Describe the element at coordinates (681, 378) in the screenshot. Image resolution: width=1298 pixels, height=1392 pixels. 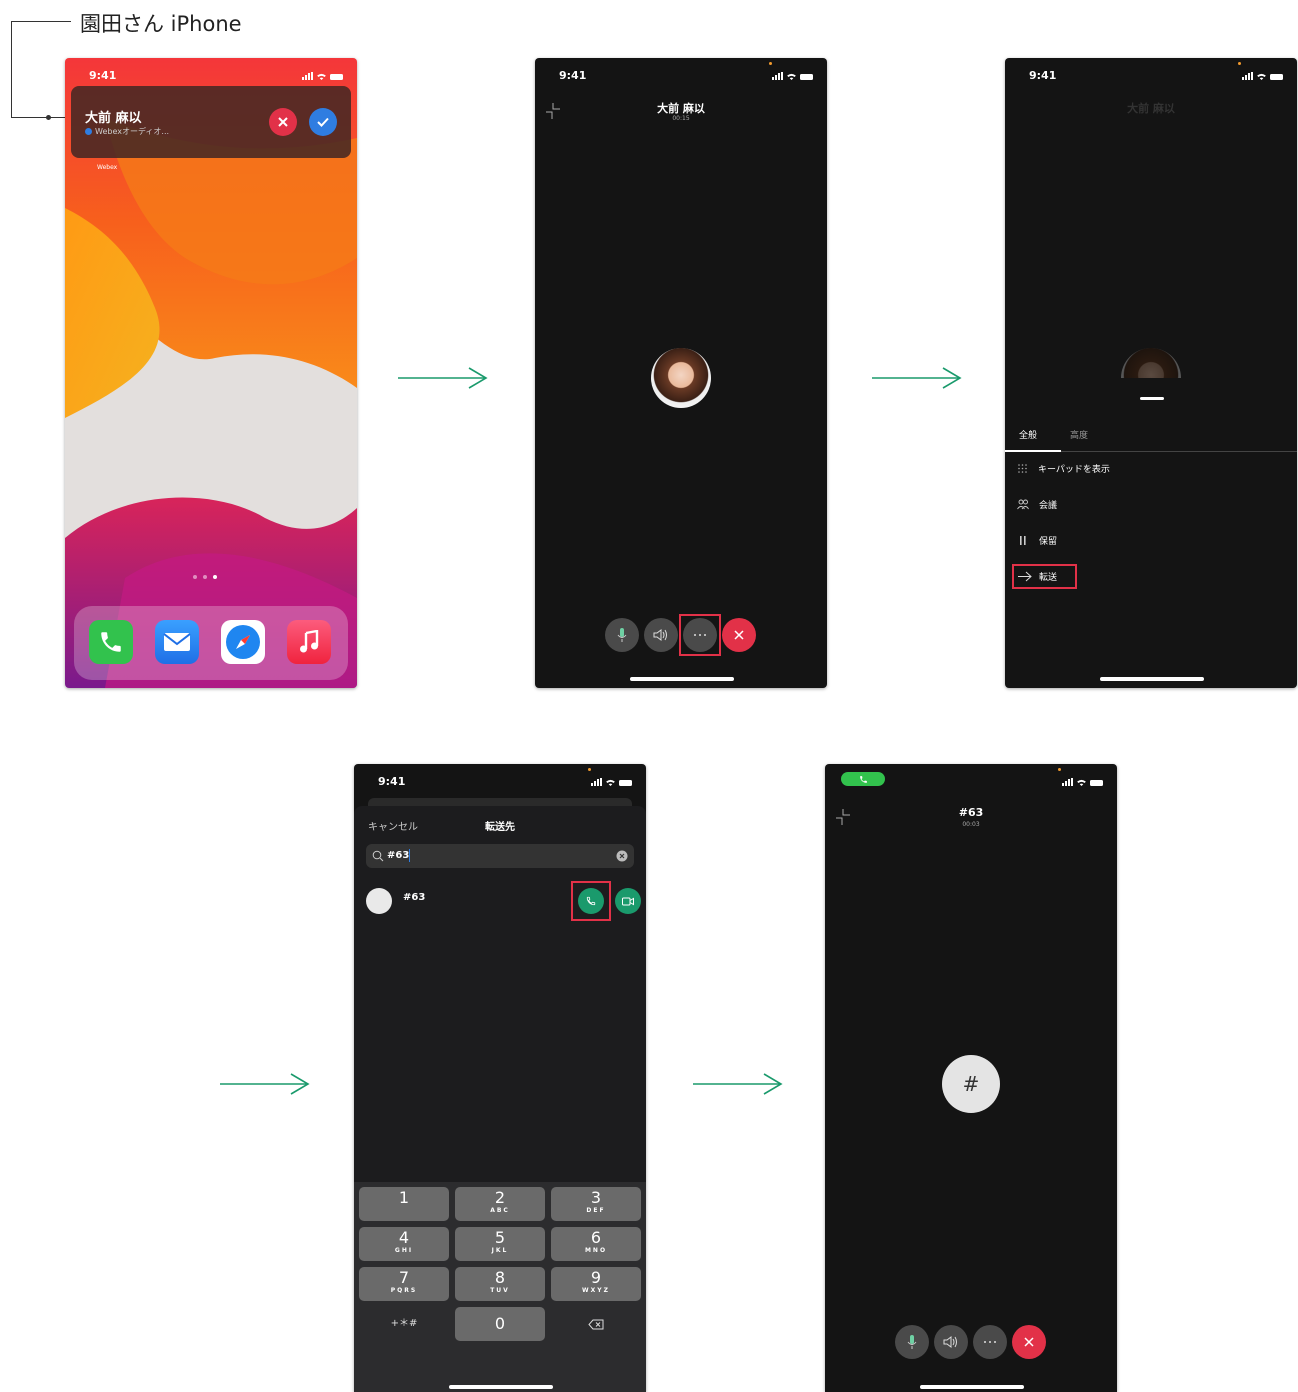
I see `caller-avatar` at that location.